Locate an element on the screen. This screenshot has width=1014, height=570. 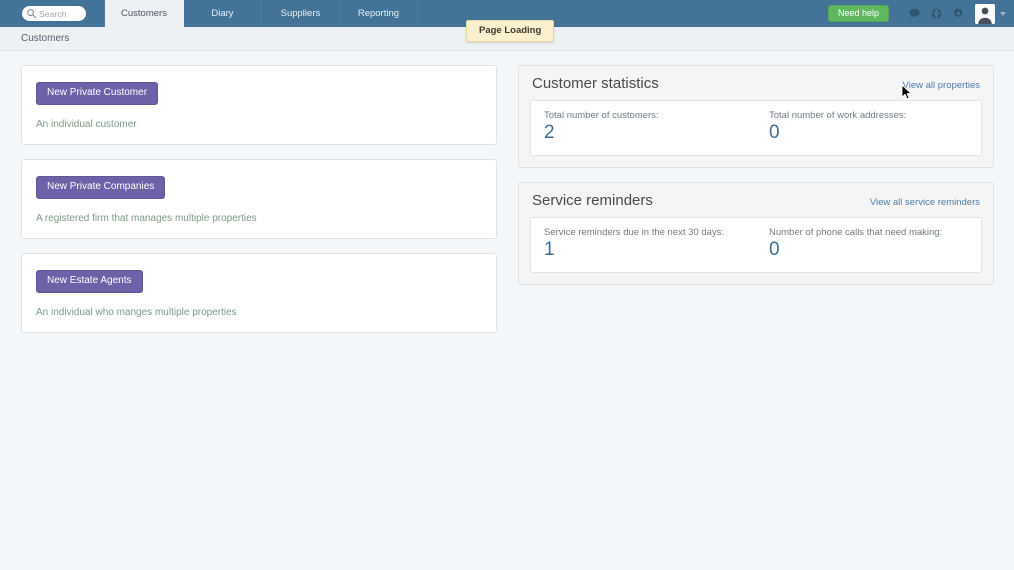
service-reminders-title: Service reminders is located at coordinates (592, 200).